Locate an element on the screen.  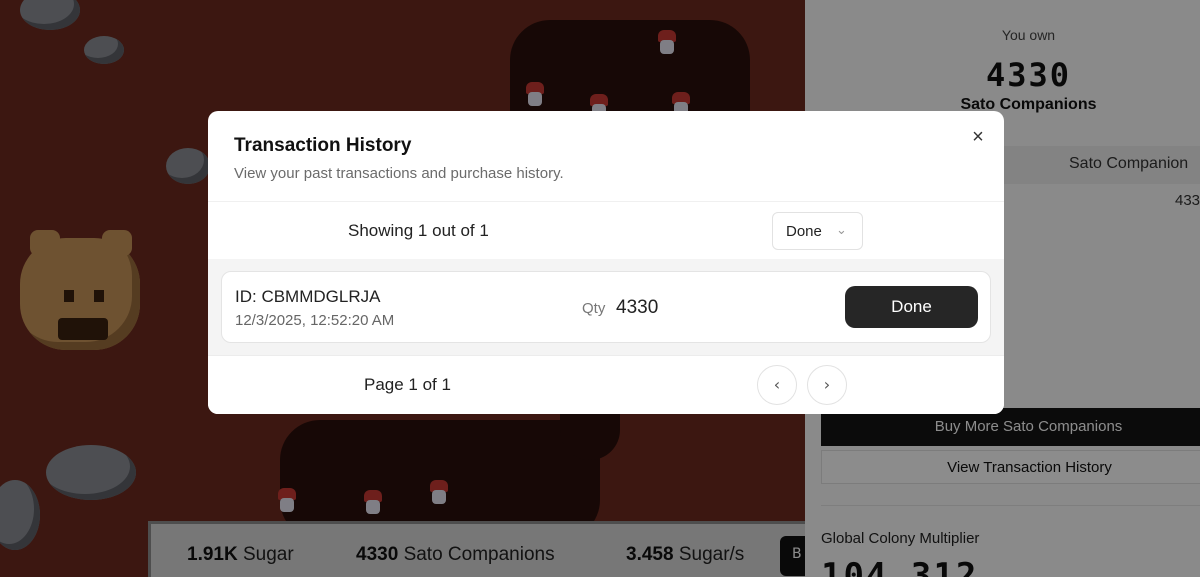
transaction-id: ID: CBMMDGLRJA is located at coordinates (308, 296).